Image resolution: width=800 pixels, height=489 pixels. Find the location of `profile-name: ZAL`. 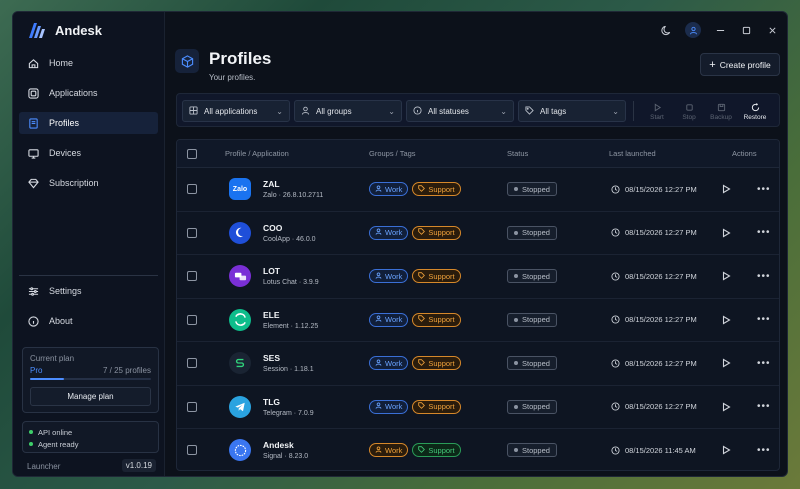

profile-name: ZAL is located at coordinates (293, 184).